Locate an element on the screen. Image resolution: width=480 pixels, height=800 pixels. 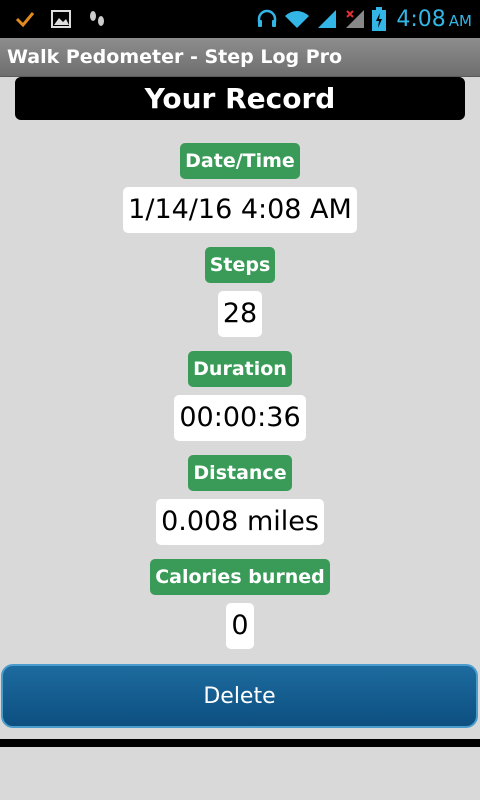
duration-value: 00:00:36 is located at coordinates (240, 418).